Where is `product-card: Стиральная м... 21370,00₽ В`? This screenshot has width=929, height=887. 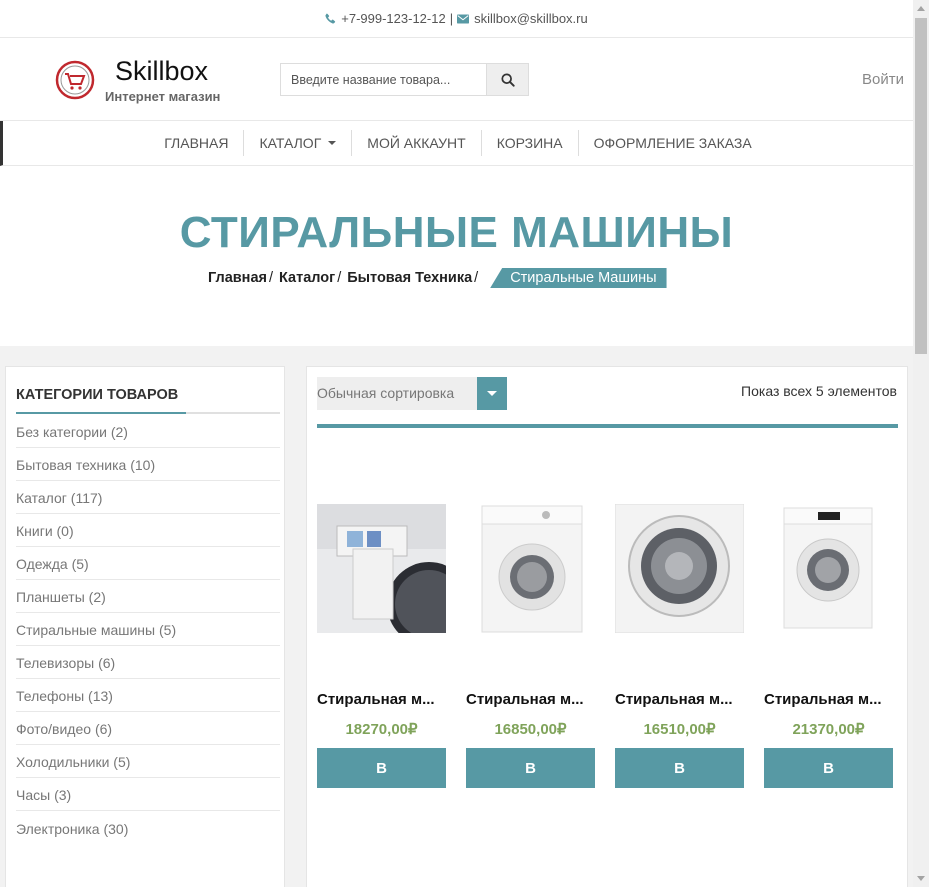 product-card: Стиральная м... 21370,00₽ В is located at coordinates (828, 646).